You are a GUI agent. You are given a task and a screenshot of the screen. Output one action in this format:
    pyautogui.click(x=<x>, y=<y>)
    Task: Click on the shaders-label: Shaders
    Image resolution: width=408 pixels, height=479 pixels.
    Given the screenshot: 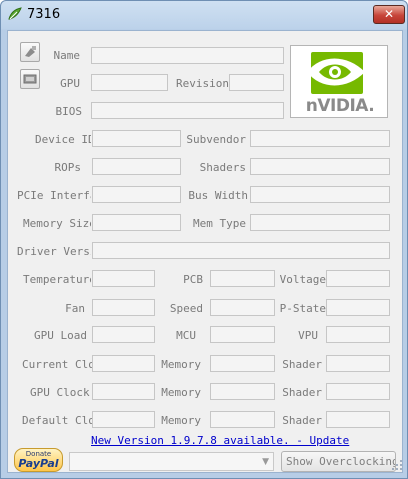 What is the action you would take?
    pyautogui.click(x=222, y=167)
    